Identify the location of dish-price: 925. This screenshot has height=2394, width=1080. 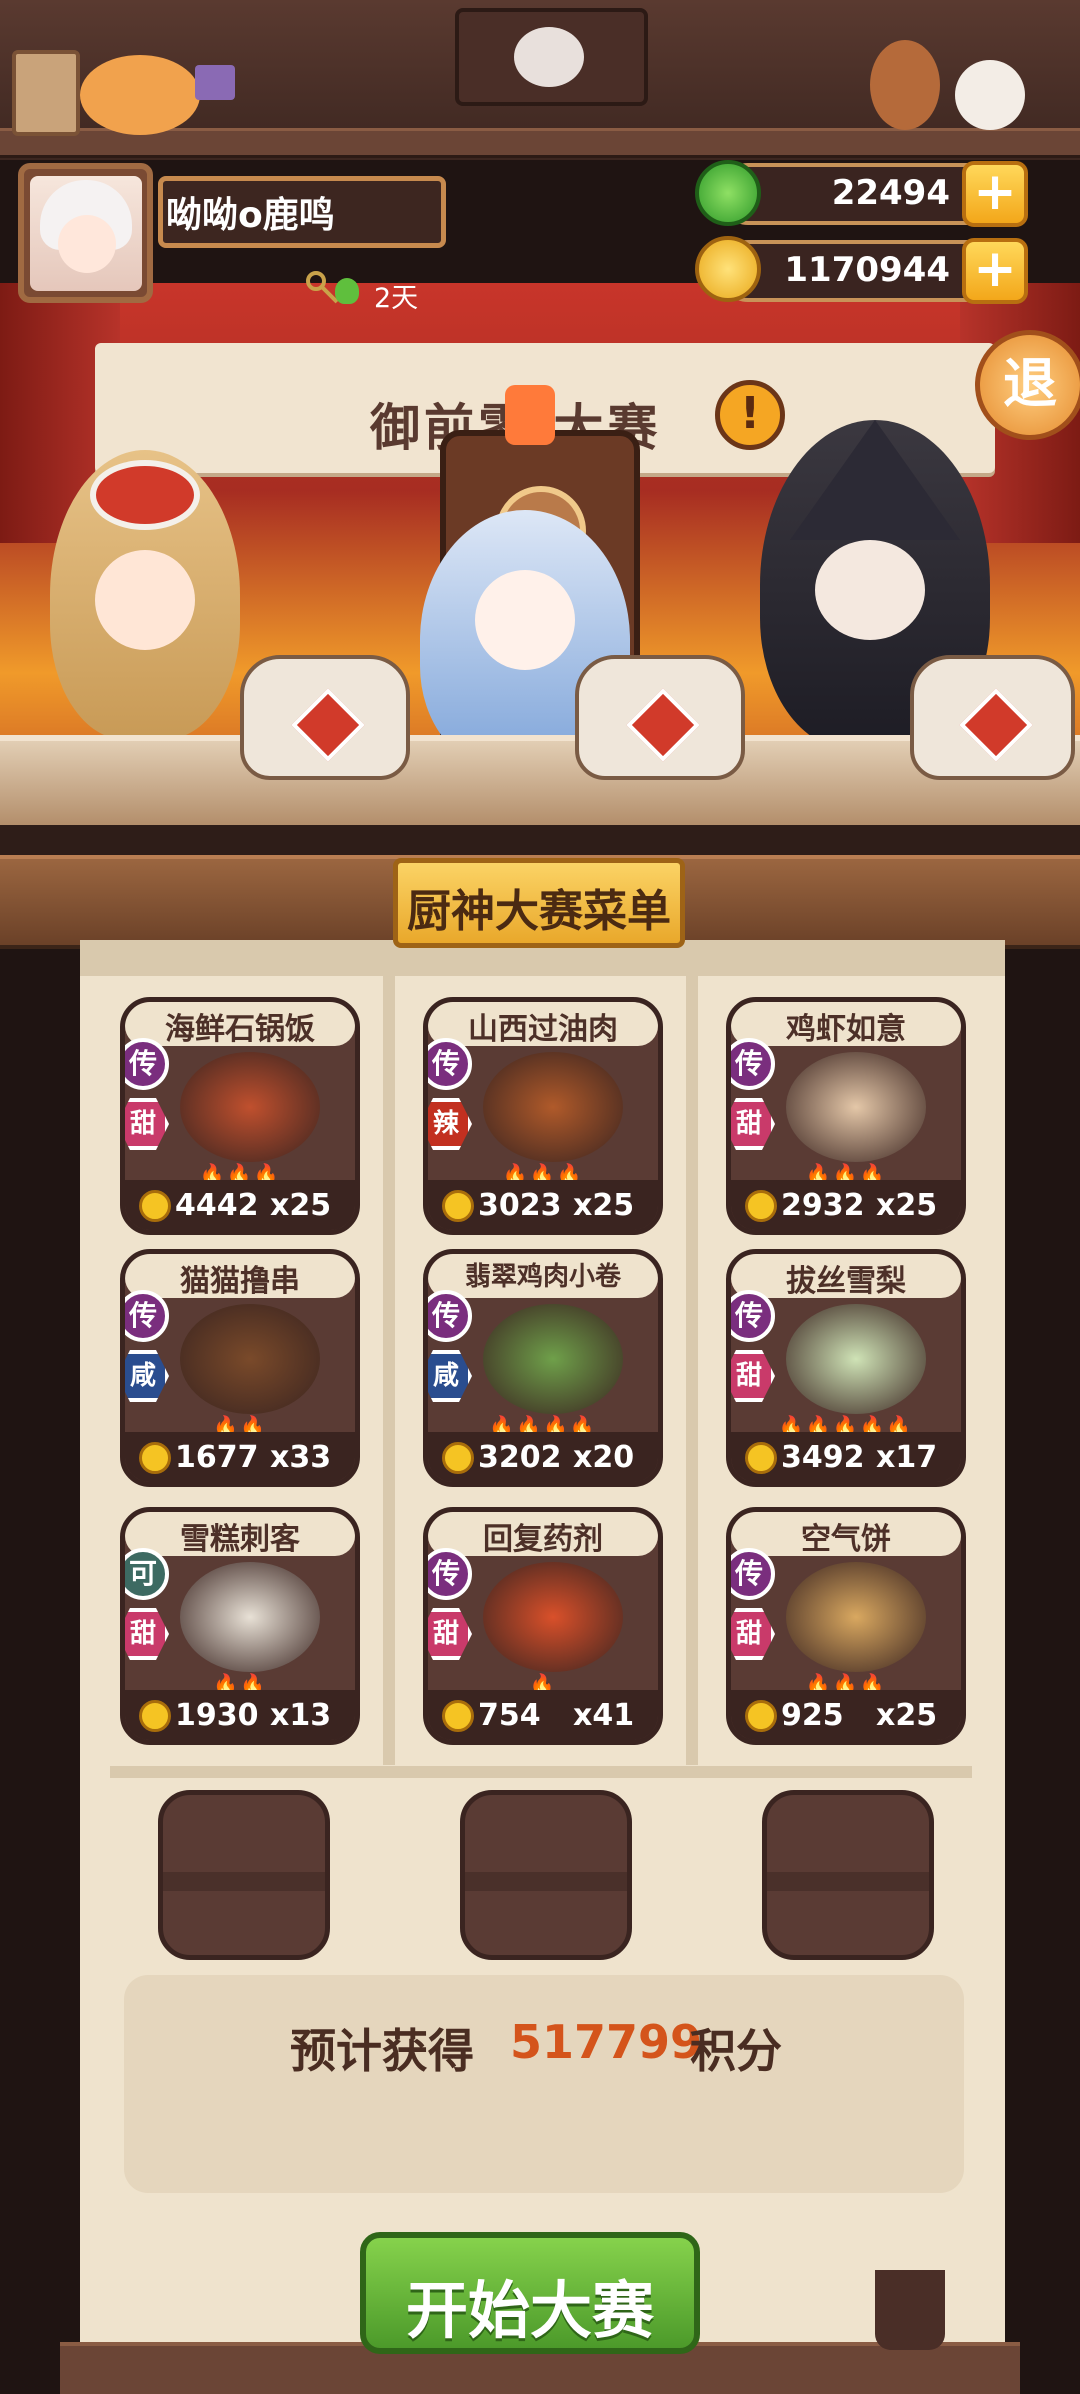
(812, 1715).